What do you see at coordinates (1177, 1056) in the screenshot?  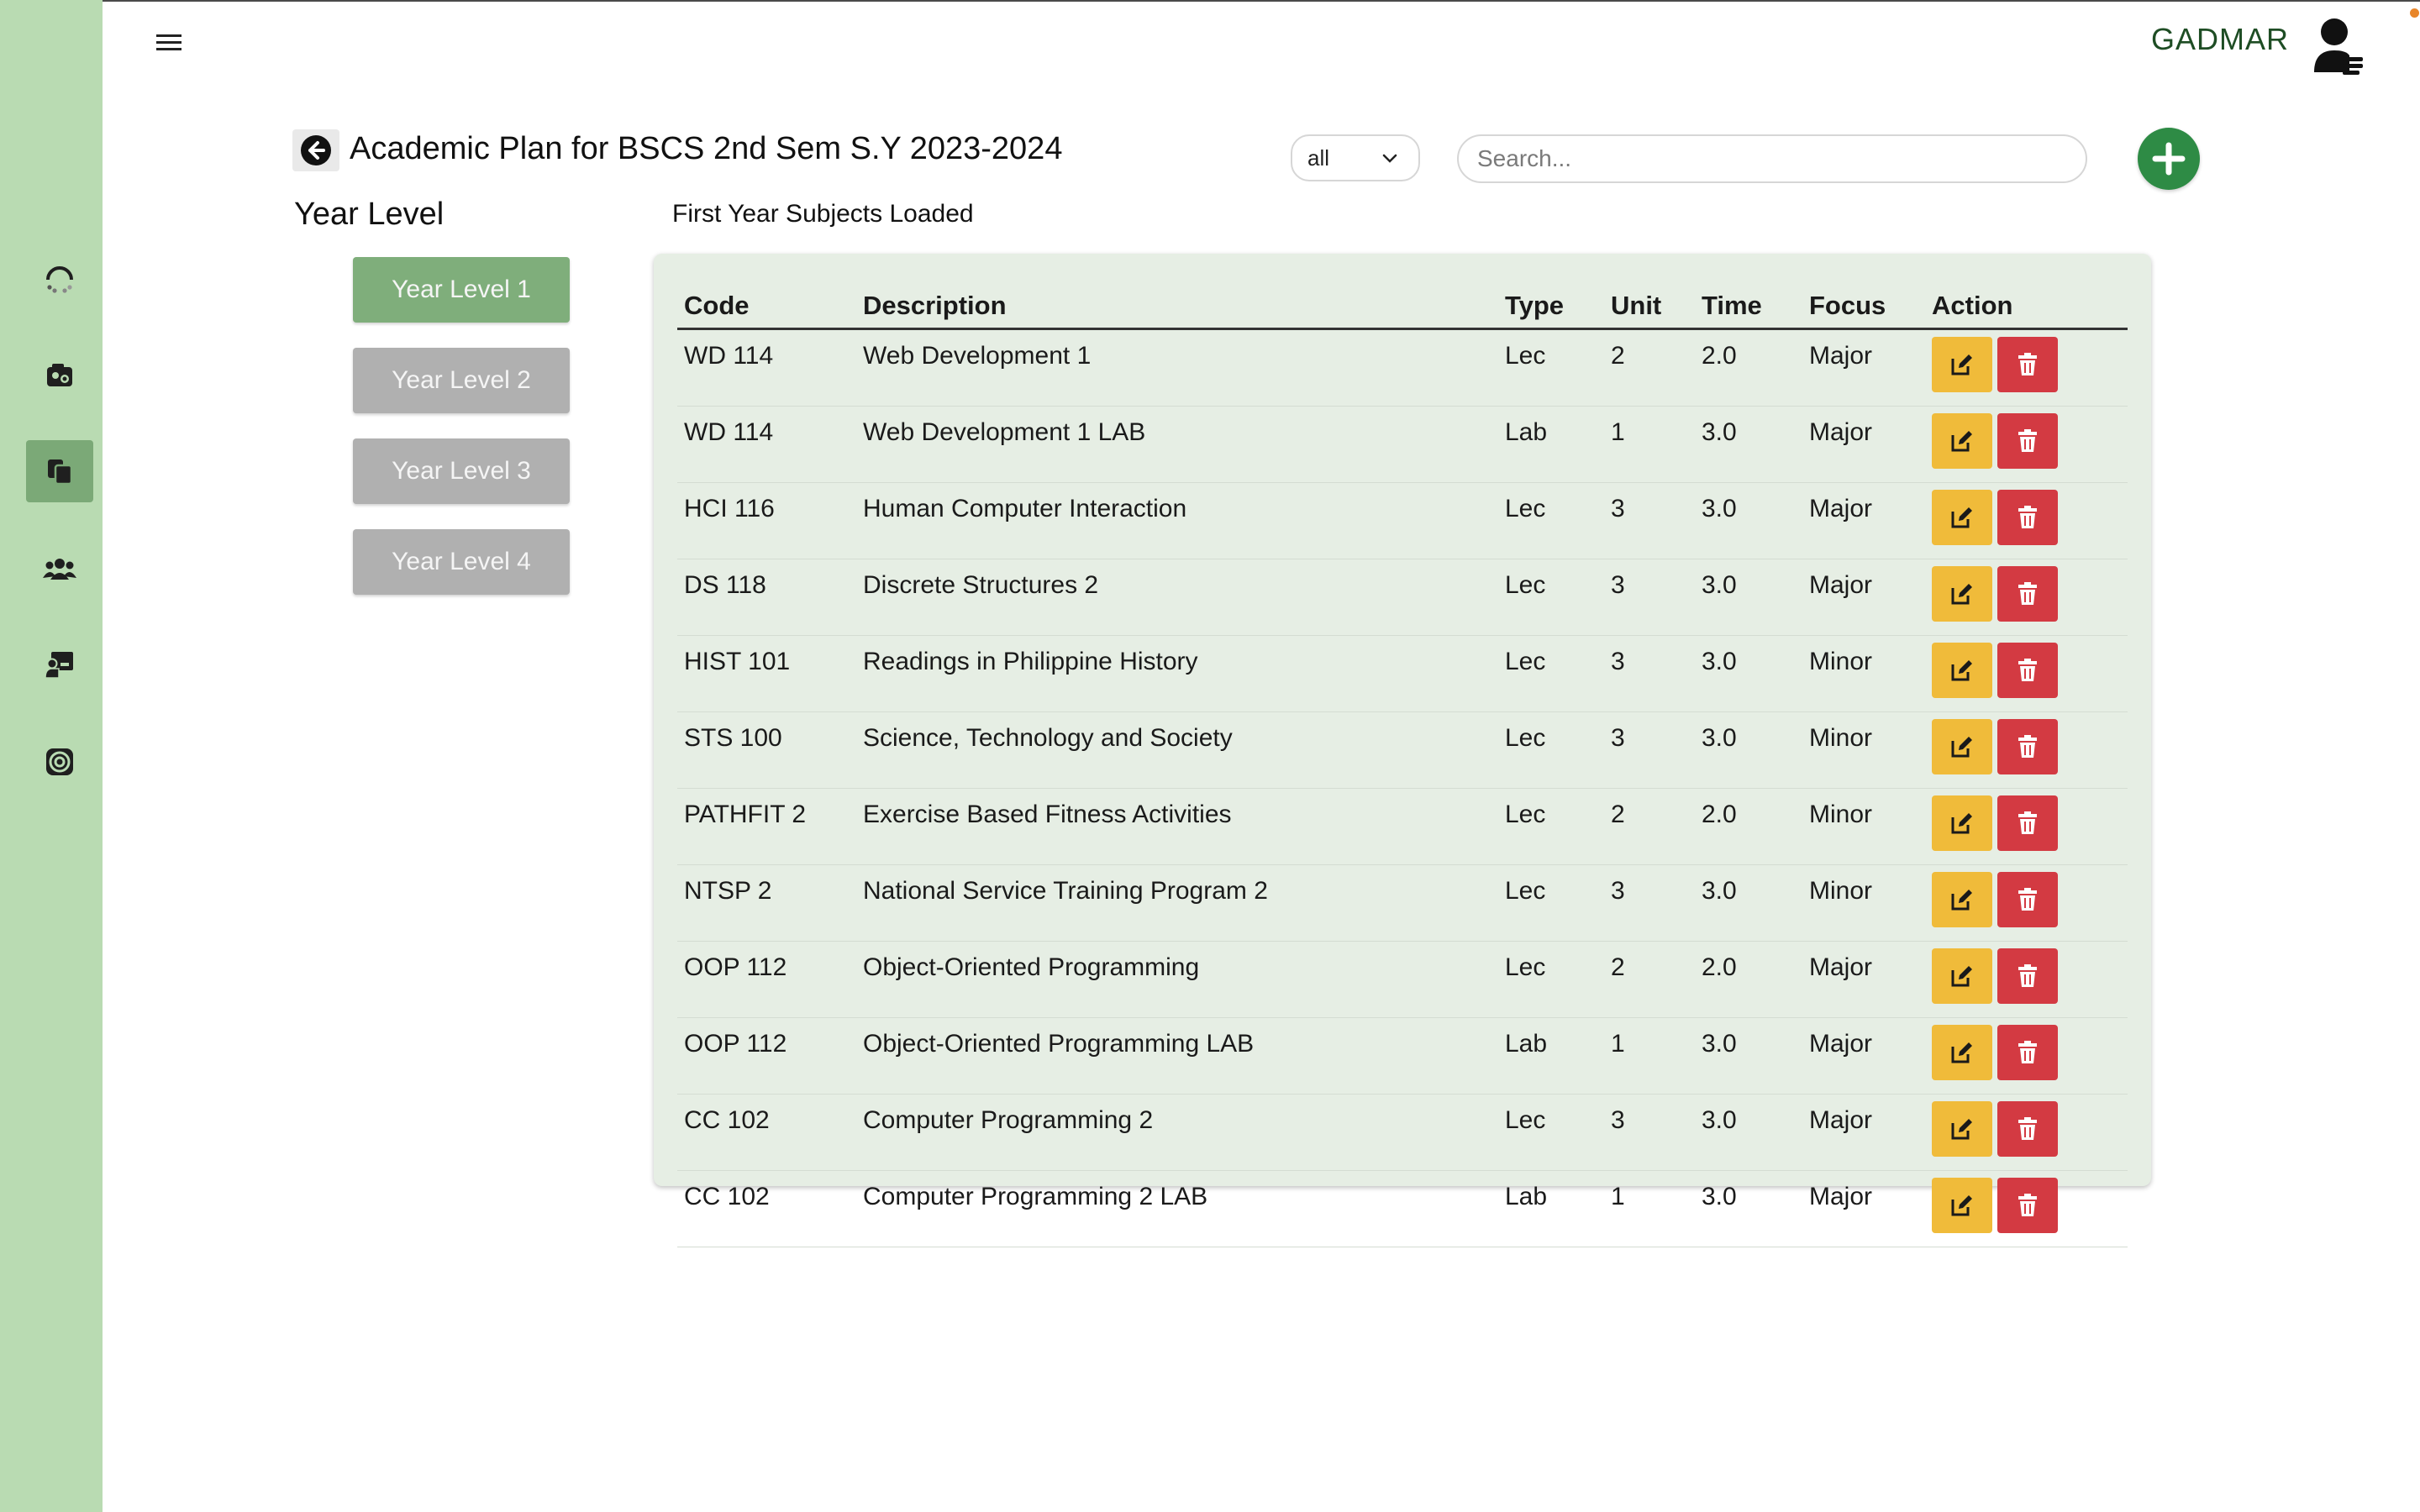 I see `cell-description: Object-Oriented Programming LAB` at bounding box center [1177, 1056].